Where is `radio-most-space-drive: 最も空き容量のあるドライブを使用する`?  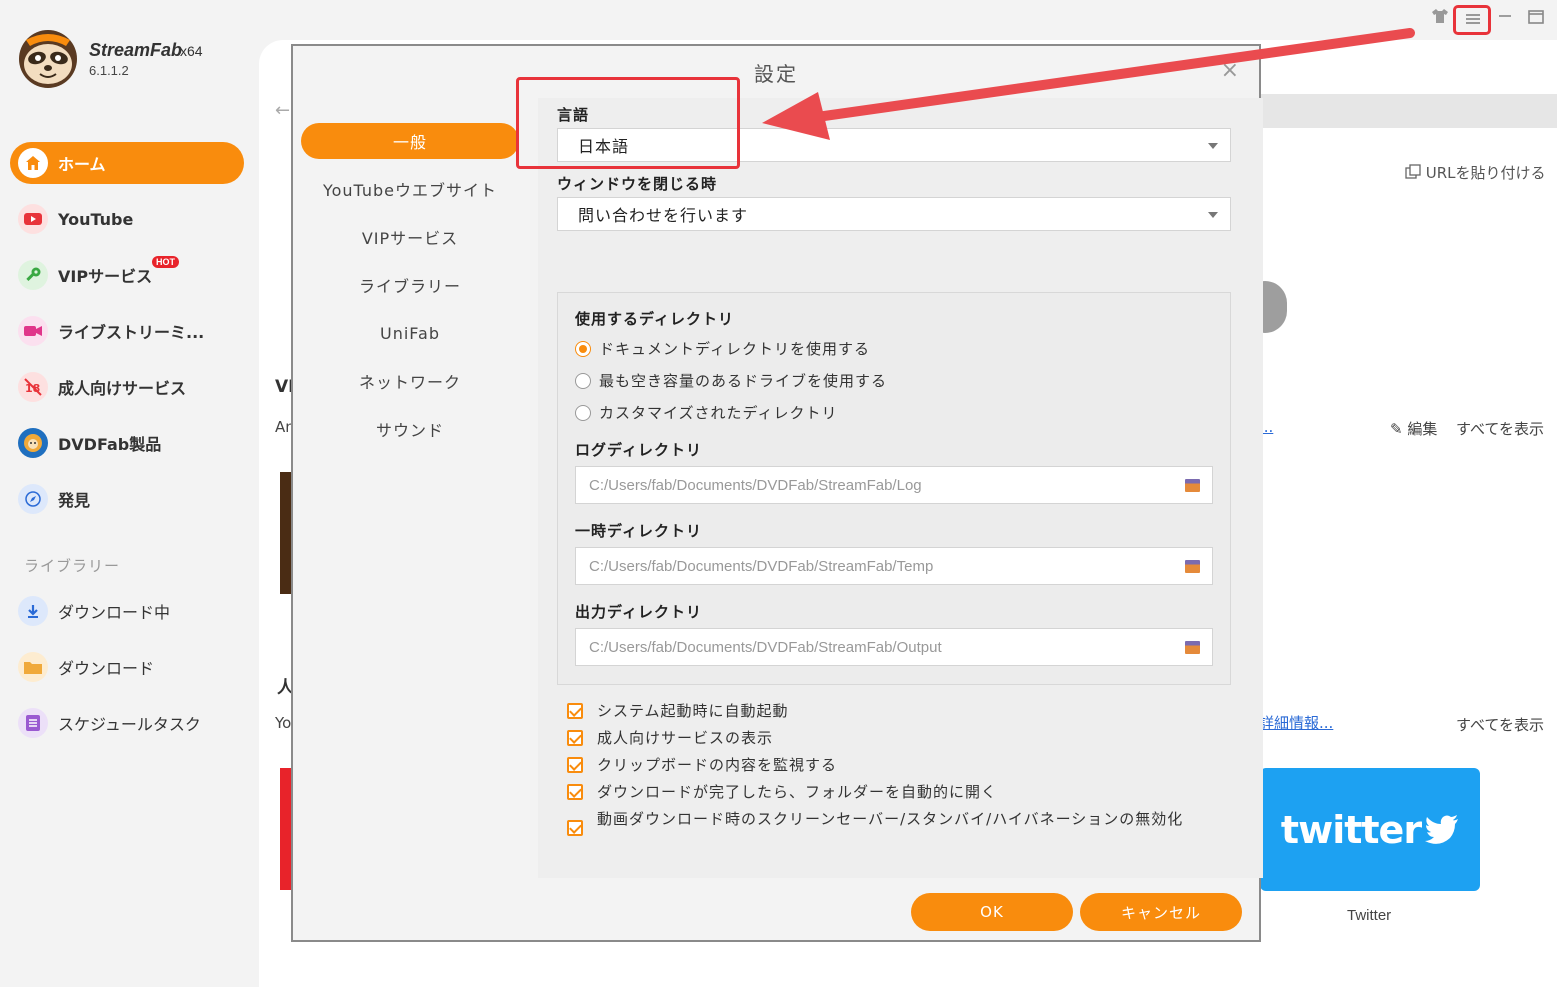 radio-most-space-drive: 最も空き容量のあるドライブを使用する is located at coordinates (731, 380).